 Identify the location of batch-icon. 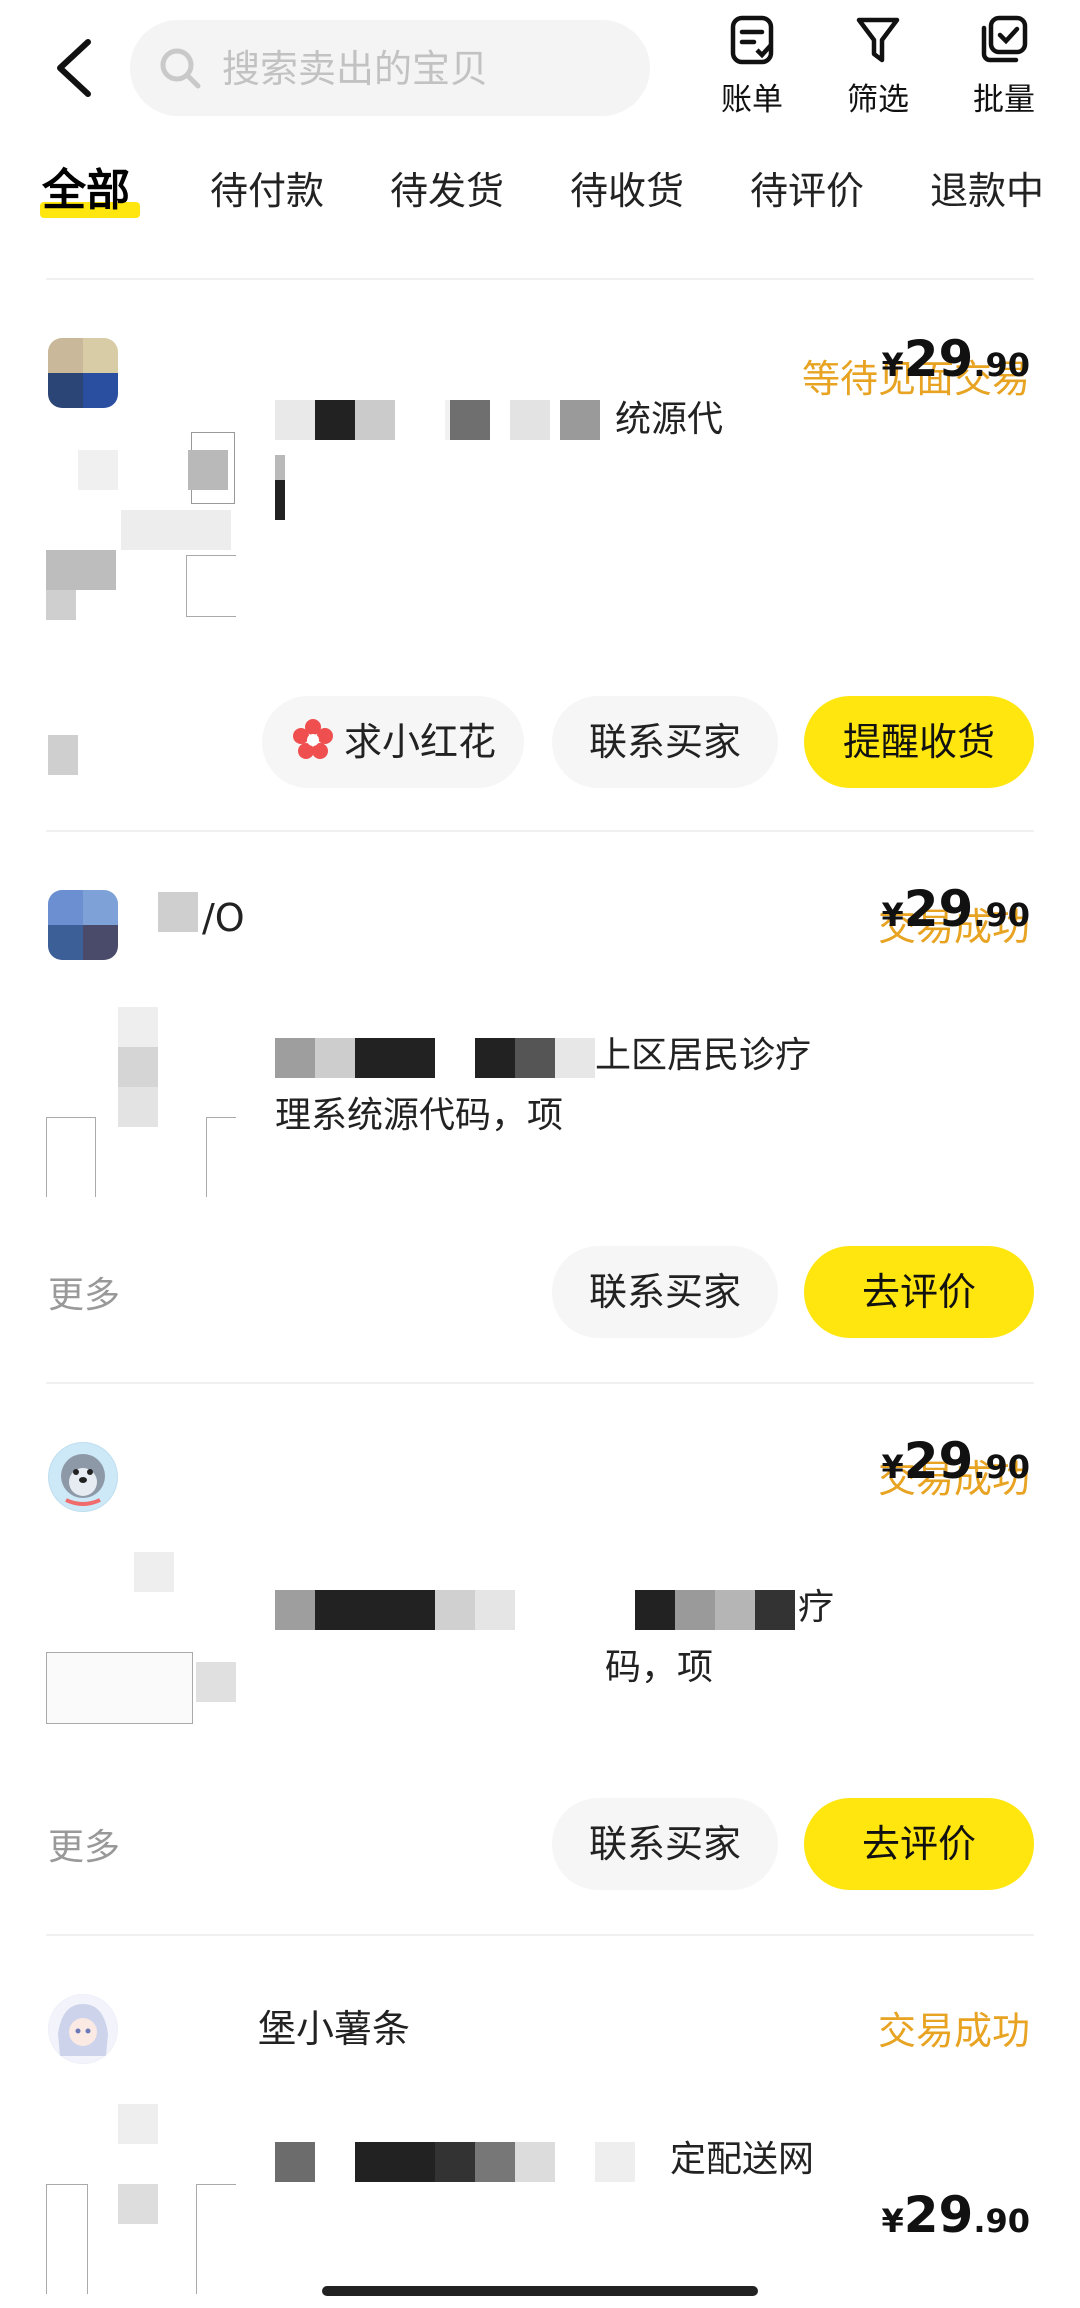
(1004, 39).